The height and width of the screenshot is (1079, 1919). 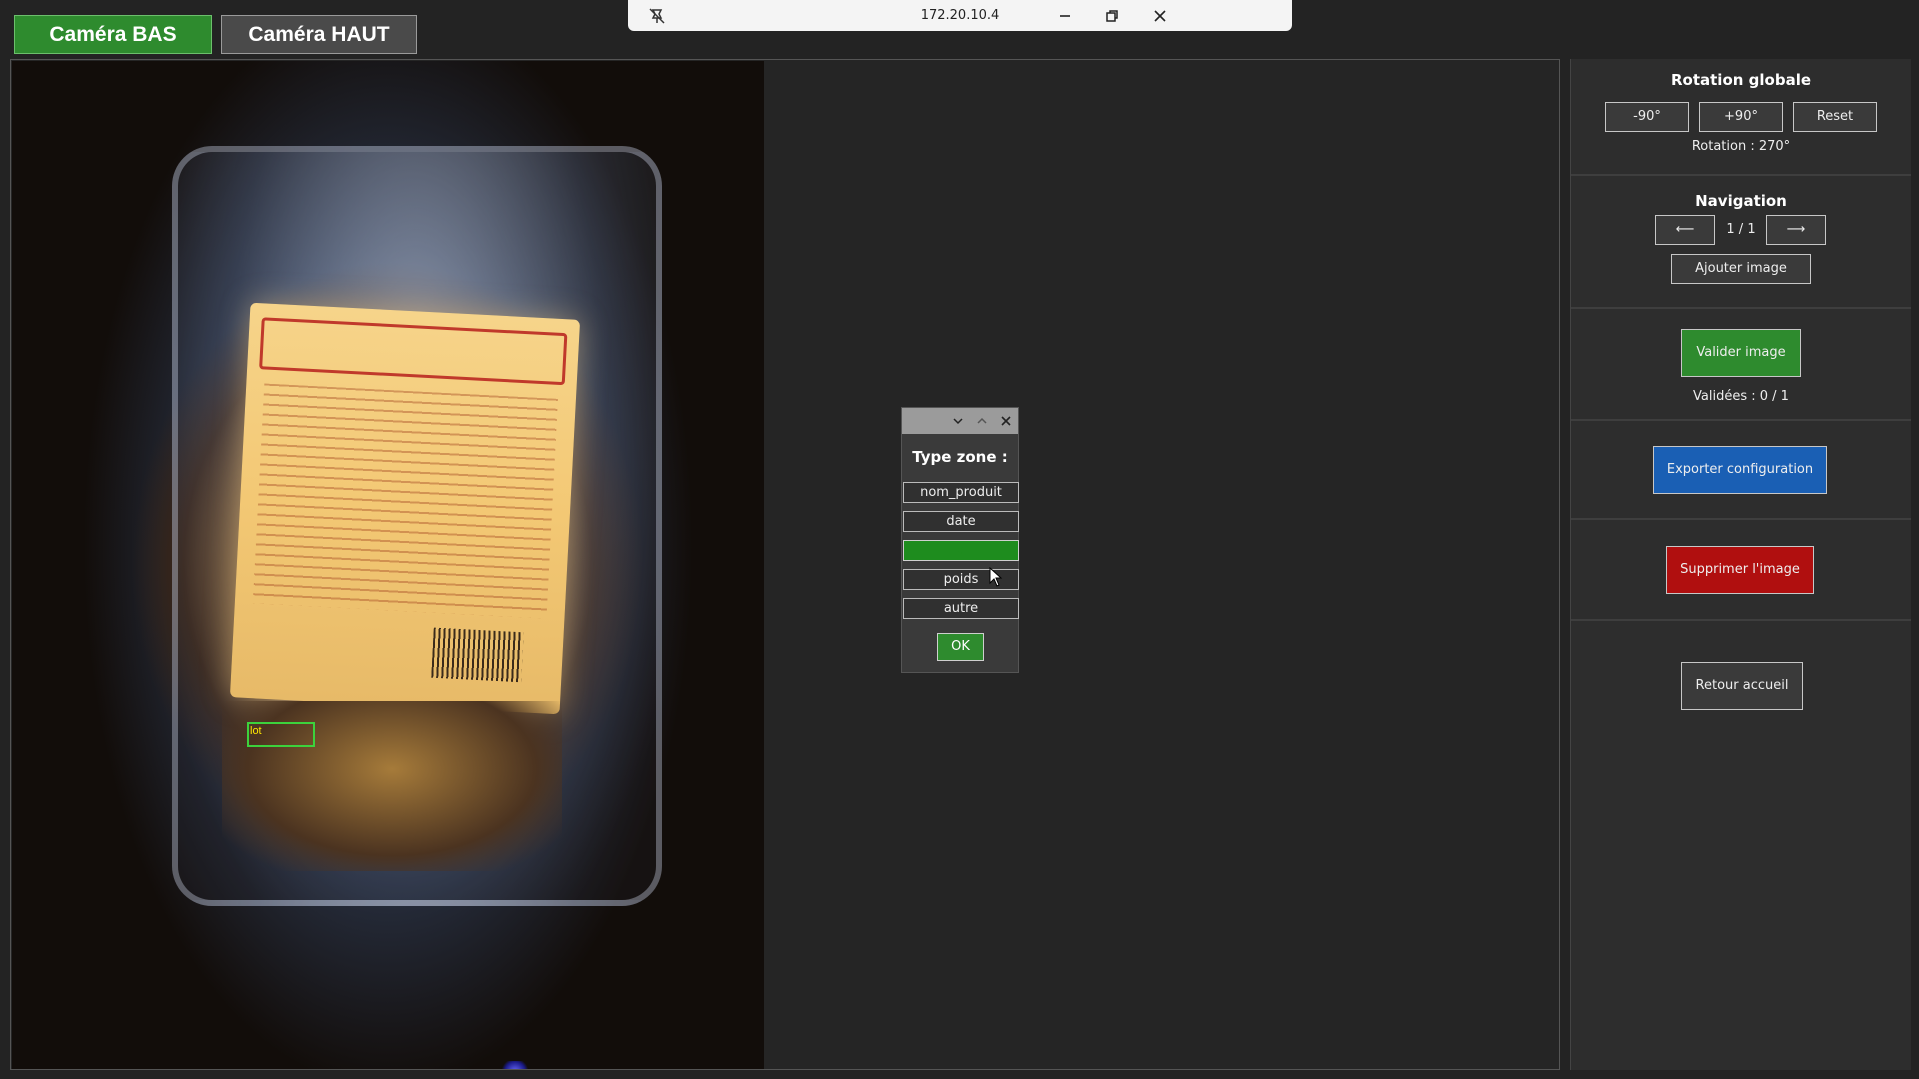 I want to click on rotation-status: Rotation : 270°, so click(x=1741, y=146).